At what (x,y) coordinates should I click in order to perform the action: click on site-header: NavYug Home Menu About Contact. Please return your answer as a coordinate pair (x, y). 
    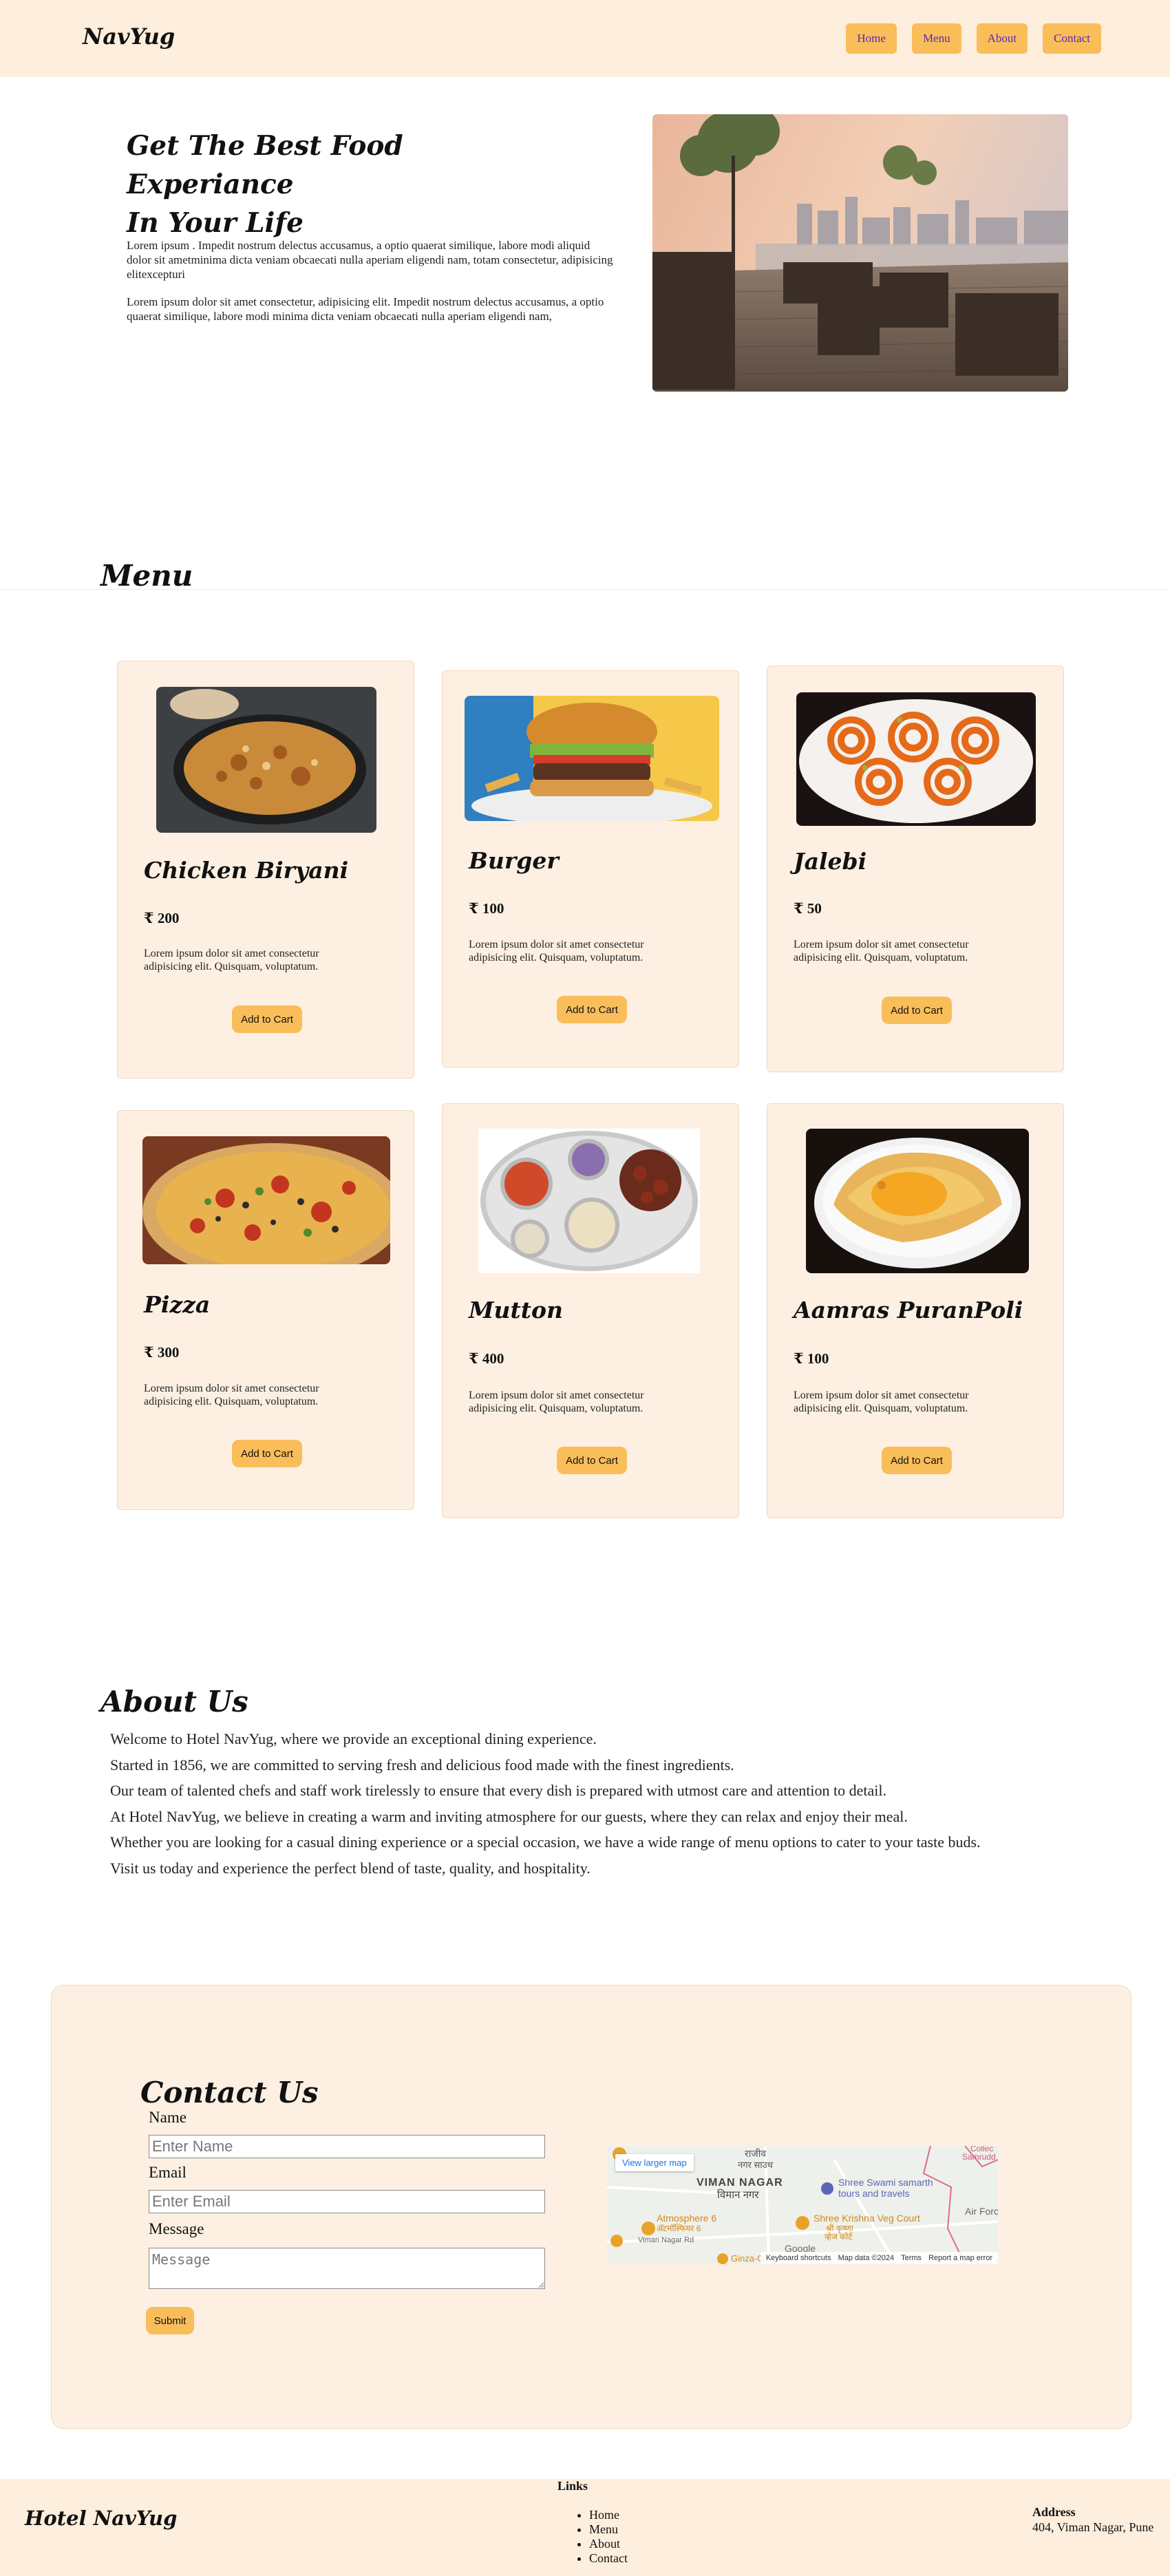
    Looking at the image, I should click on (585, 38).